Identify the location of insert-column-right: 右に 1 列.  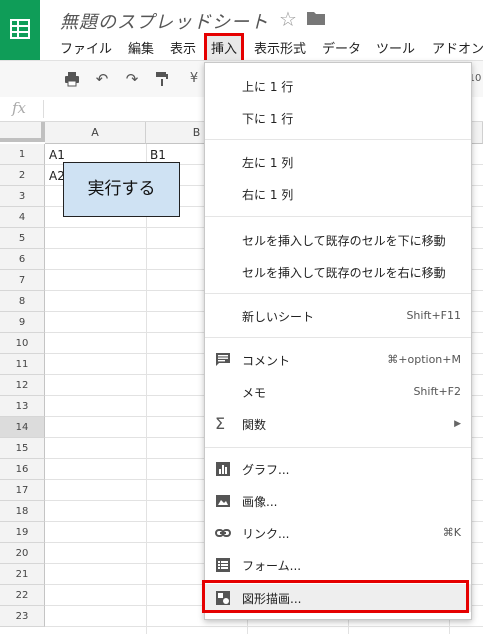
(338, 194).